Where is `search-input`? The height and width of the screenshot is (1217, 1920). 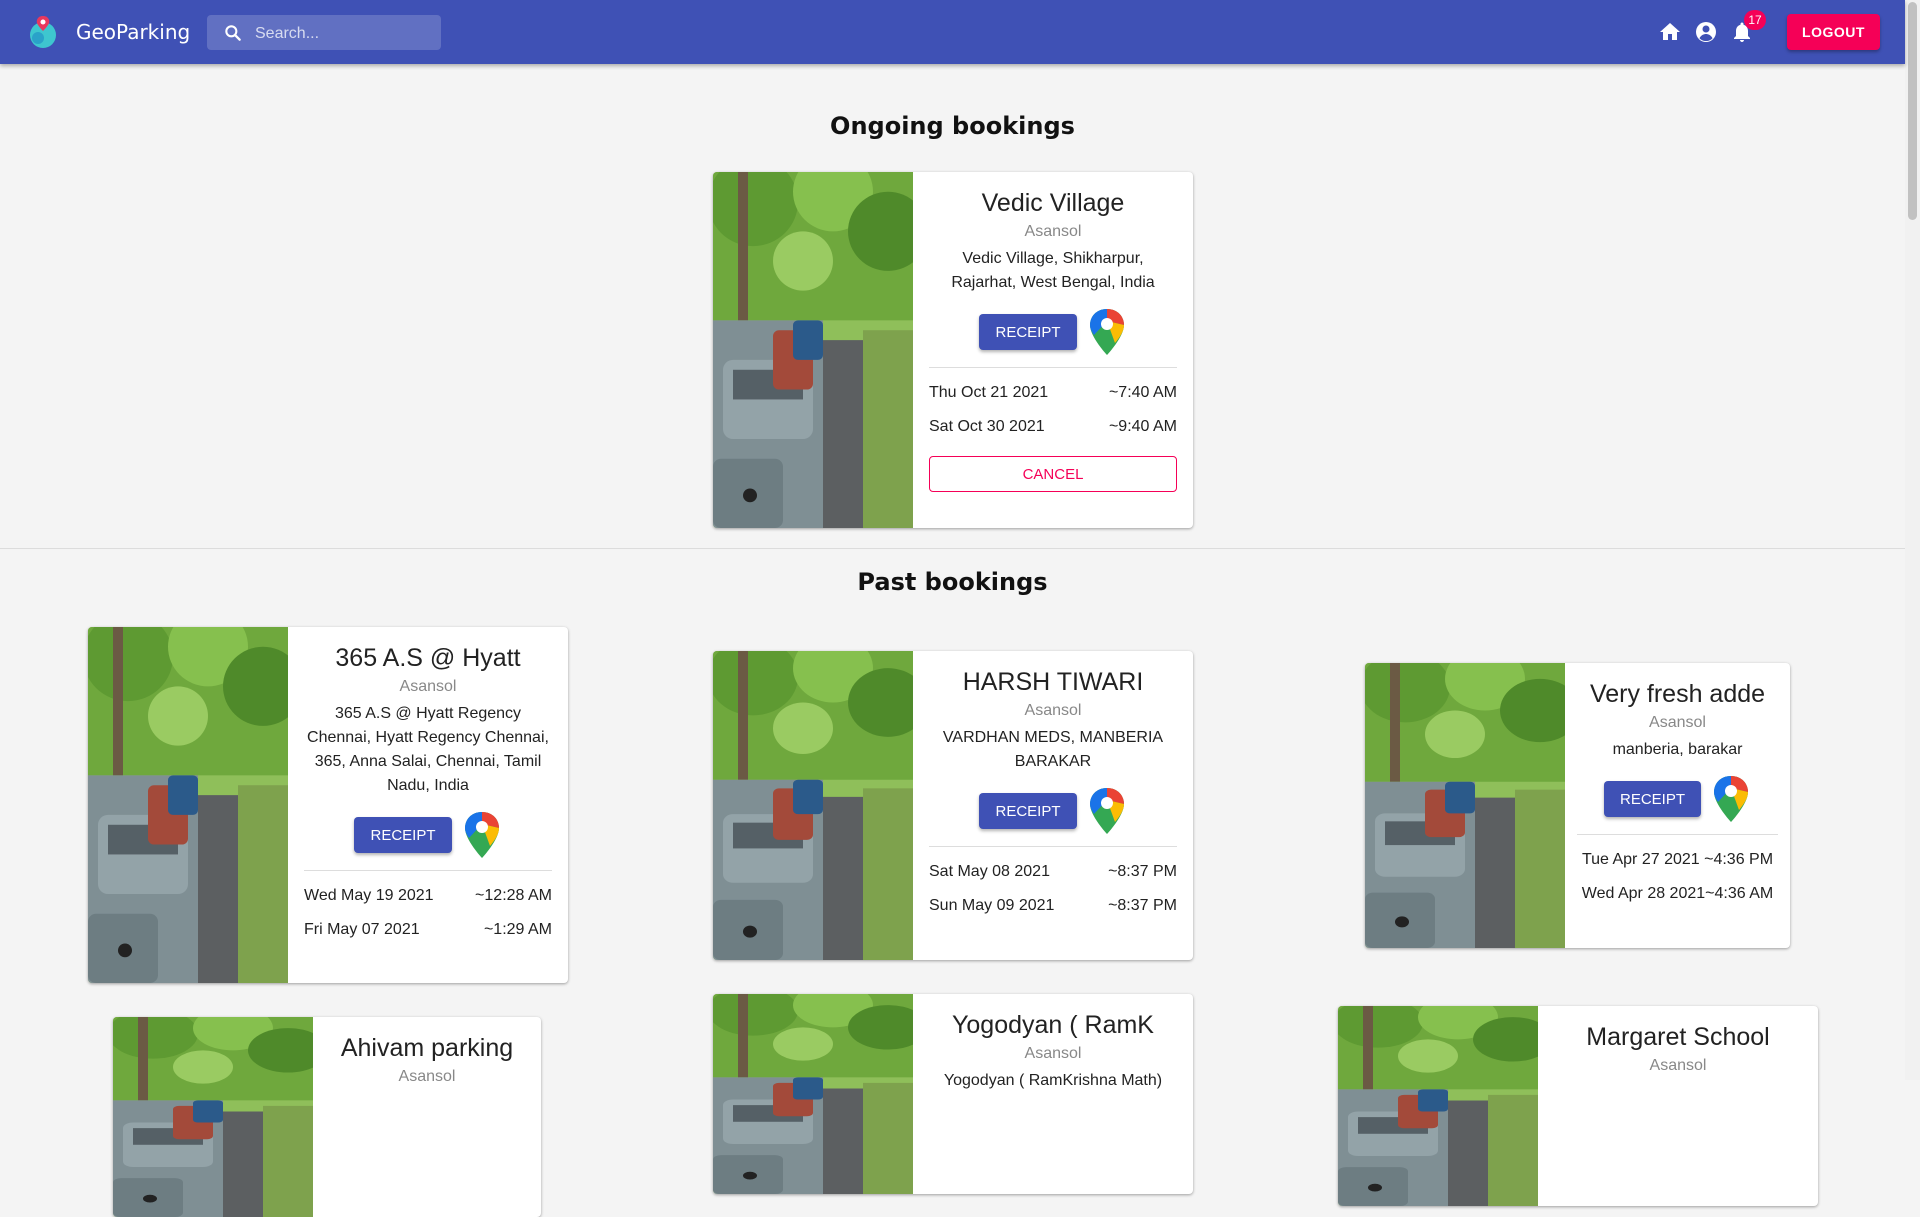 search-input is located at coordinates (345, 33).